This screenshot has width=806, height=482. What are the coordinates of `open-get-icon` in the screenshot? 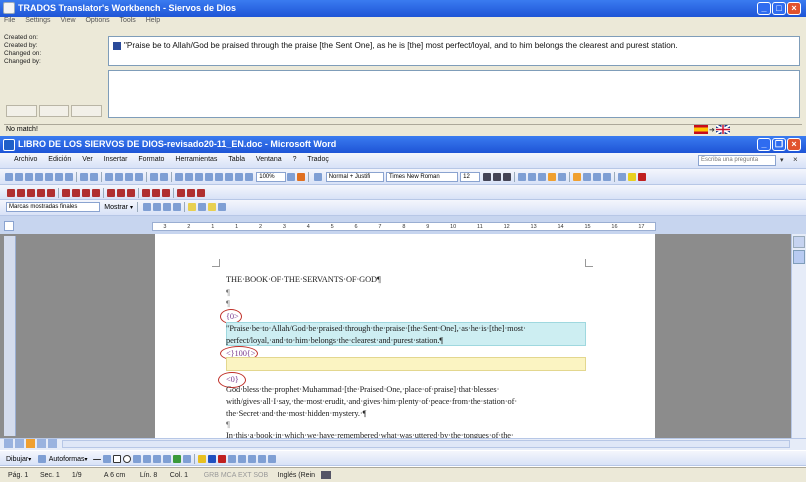 It's located at (11, 193).